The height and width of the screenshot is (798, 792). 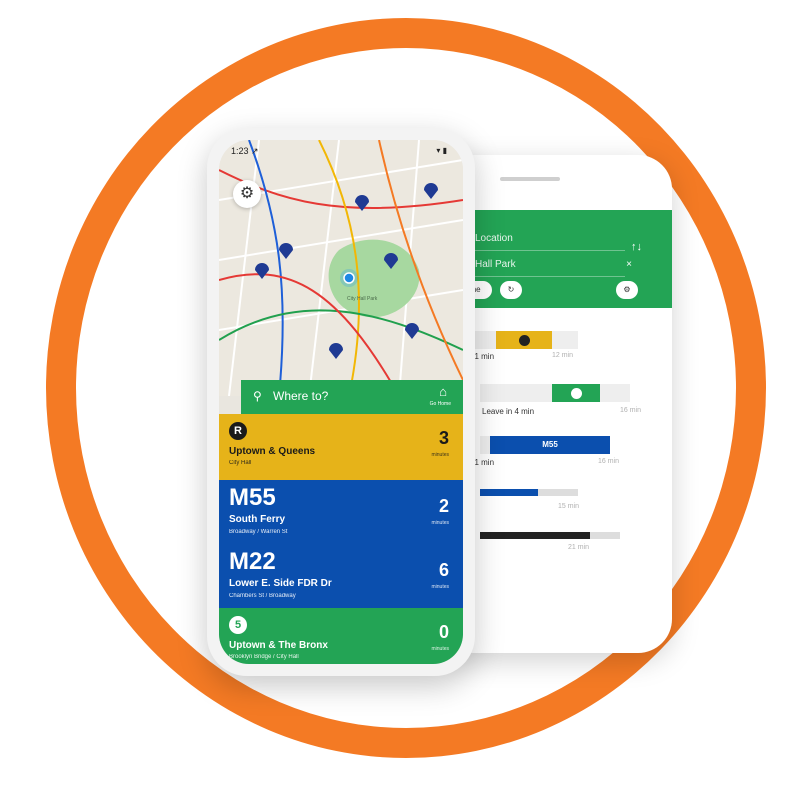 What do you see at coordinates (252, 497) in the screenshot?
I see `route-label: M55` at bounding box center [252, 497].